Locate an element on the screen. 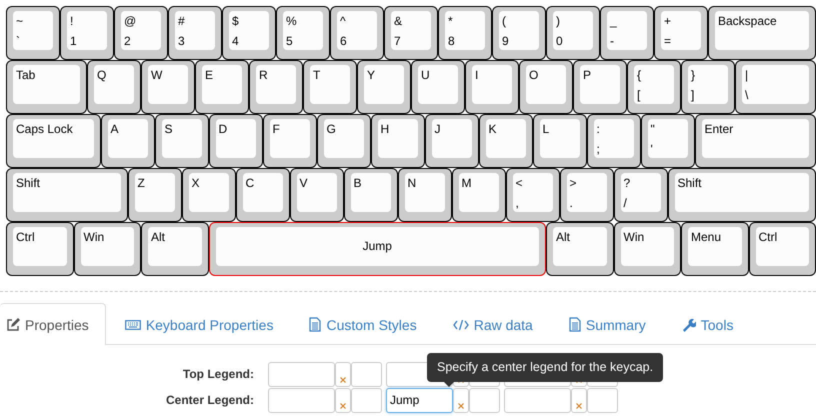  keycap: + = is located at coordinates (681, 33).